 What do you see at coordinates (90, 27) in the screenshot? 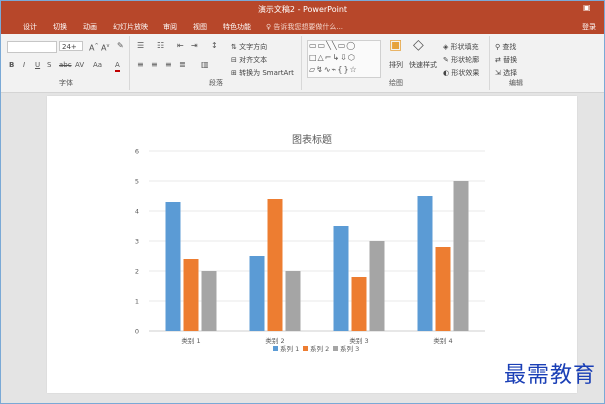
I see `tab-animations: 动画` at bounding box center [90, 27].